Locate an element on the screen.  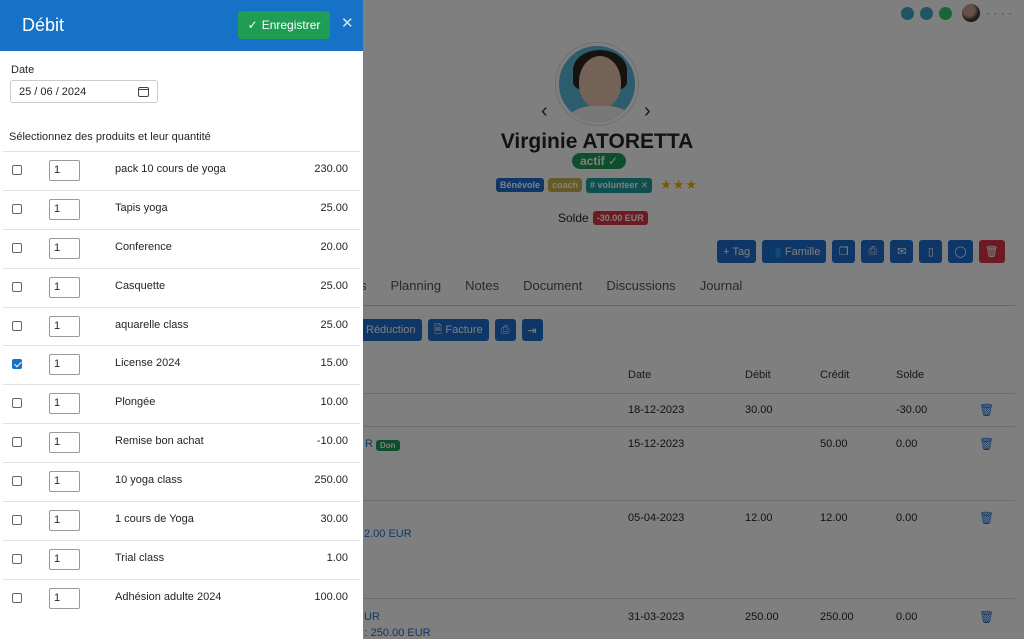
date-label: Date is located at coordinates (23, 70).